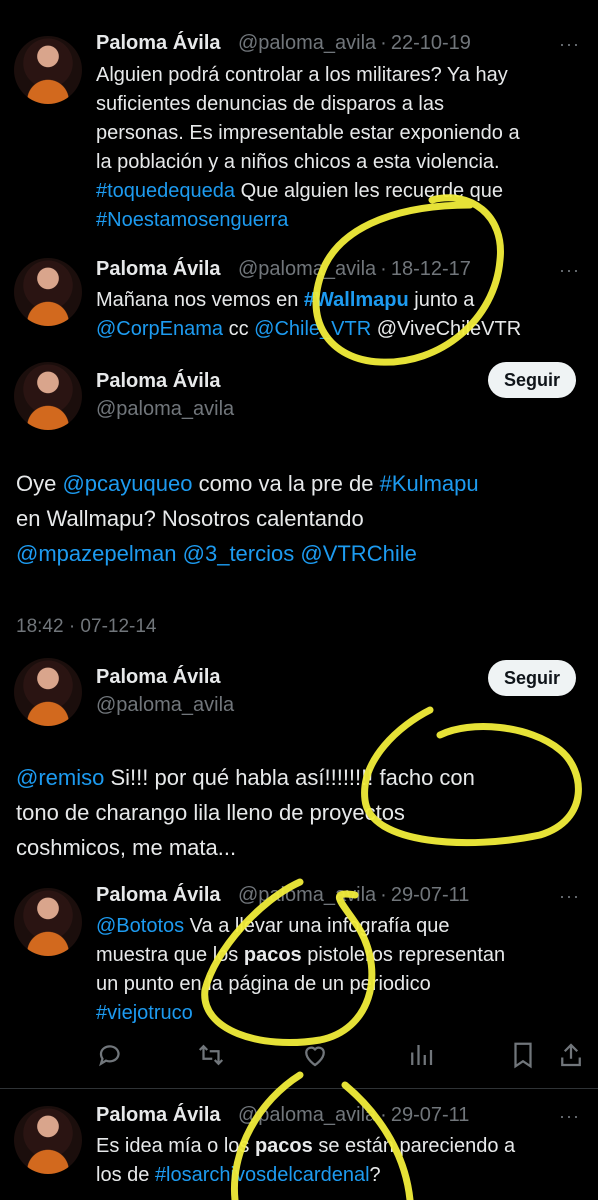 This screenshot has width=598, height=1200. Describe the element at coordinates (60, 777) in the screenshot. I see `mention-link: @remiso` at that location.